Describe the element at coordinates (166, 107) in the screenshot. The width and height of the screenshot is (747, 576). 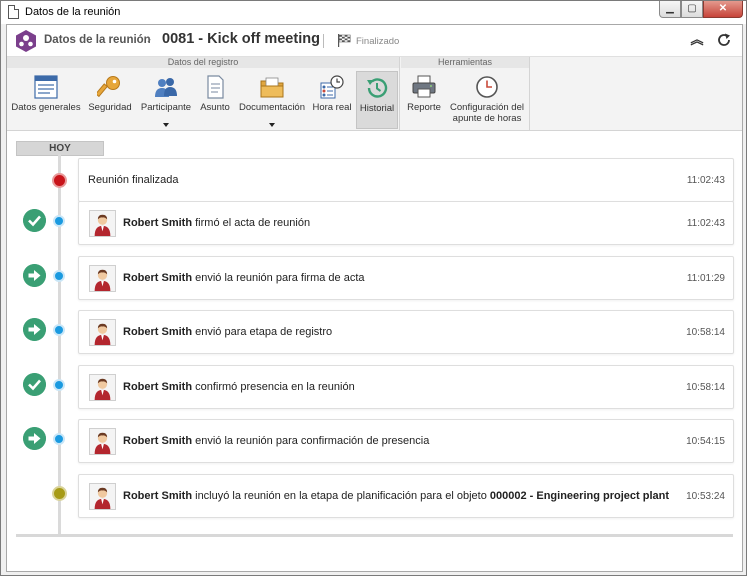
I see `ribbon-button-label: Participante` at that location.